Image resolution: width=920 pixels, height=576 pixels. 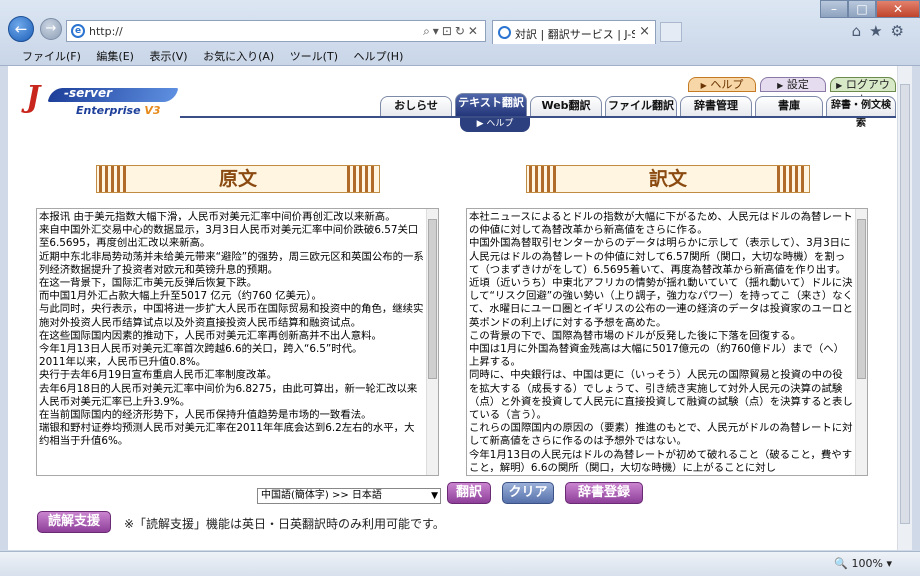 What do you see at coordinates (867, 563) in the screenshot?
I see `zoom-value: 100%` at bounding box center [867, 563].